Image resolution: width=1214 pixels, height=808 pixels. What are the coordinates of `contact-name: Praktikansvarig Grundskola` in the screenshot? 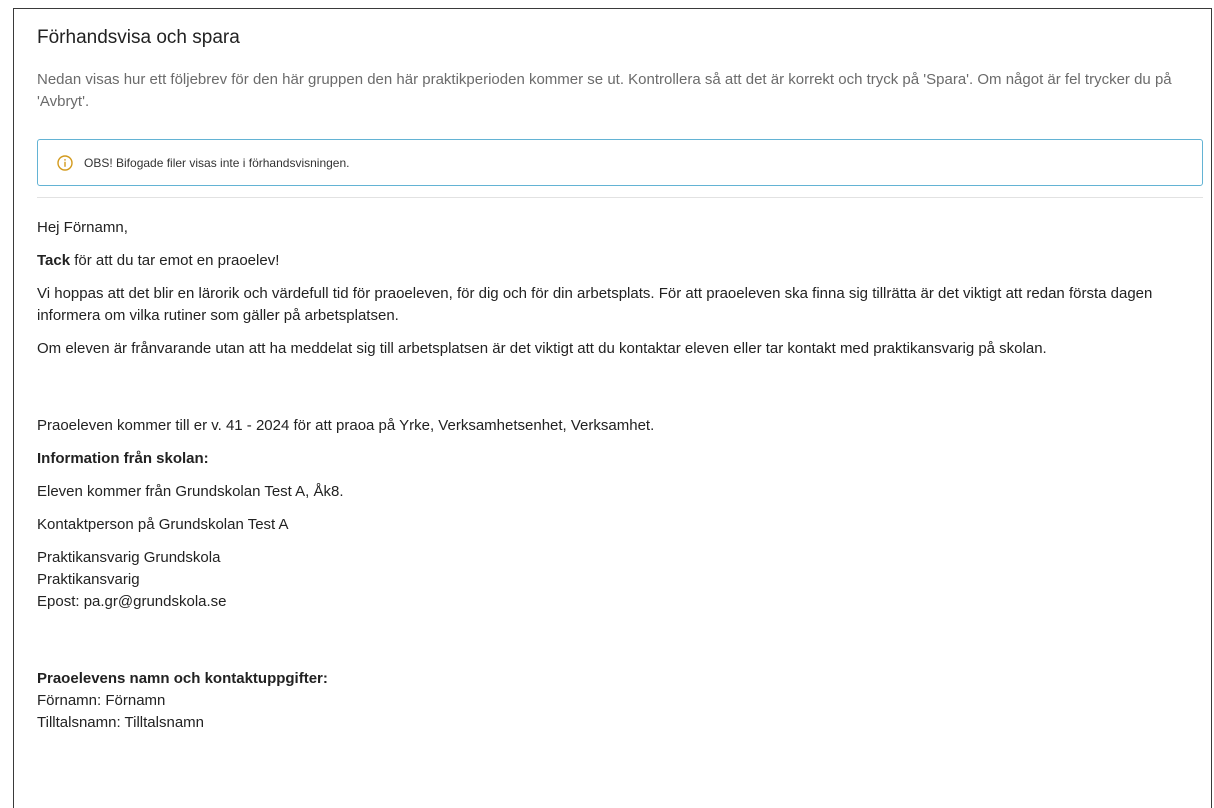 It's located at (129, 557).